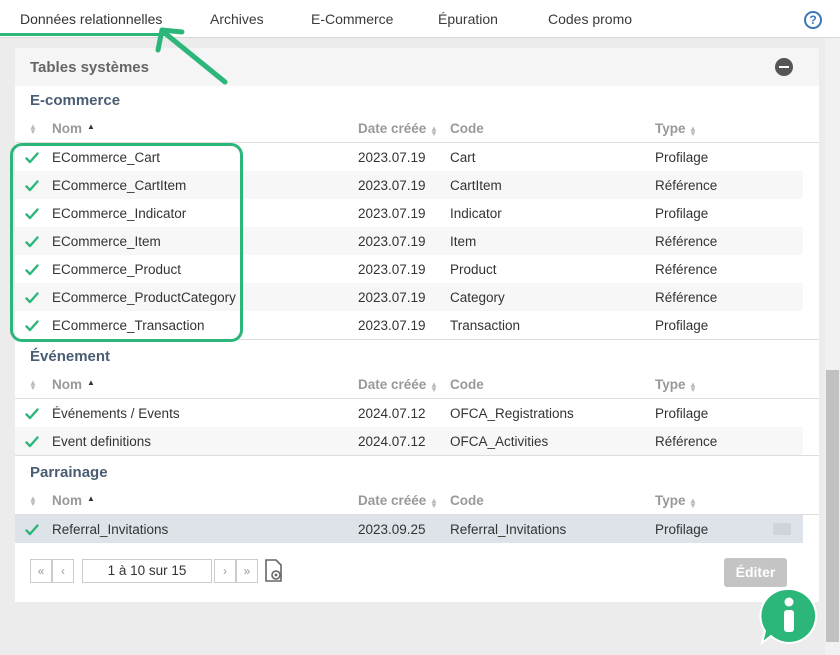 The width and height of the screenshot is (840, 655). I want to click on section-title-parrainage: Parrainage, so click(69, 472).